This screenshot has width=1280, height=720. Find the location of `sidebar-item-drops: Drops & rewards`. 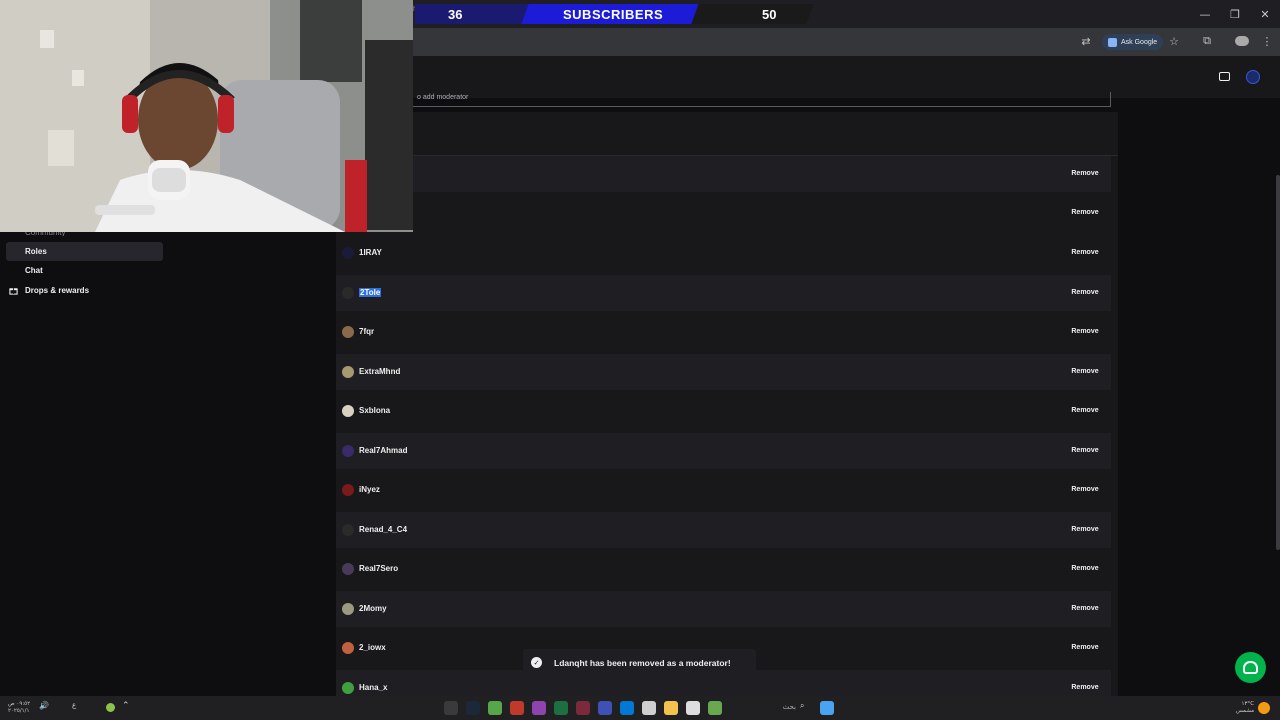

sidebar-item-drops: Drops & rewards is located at coordinates (84, 290).